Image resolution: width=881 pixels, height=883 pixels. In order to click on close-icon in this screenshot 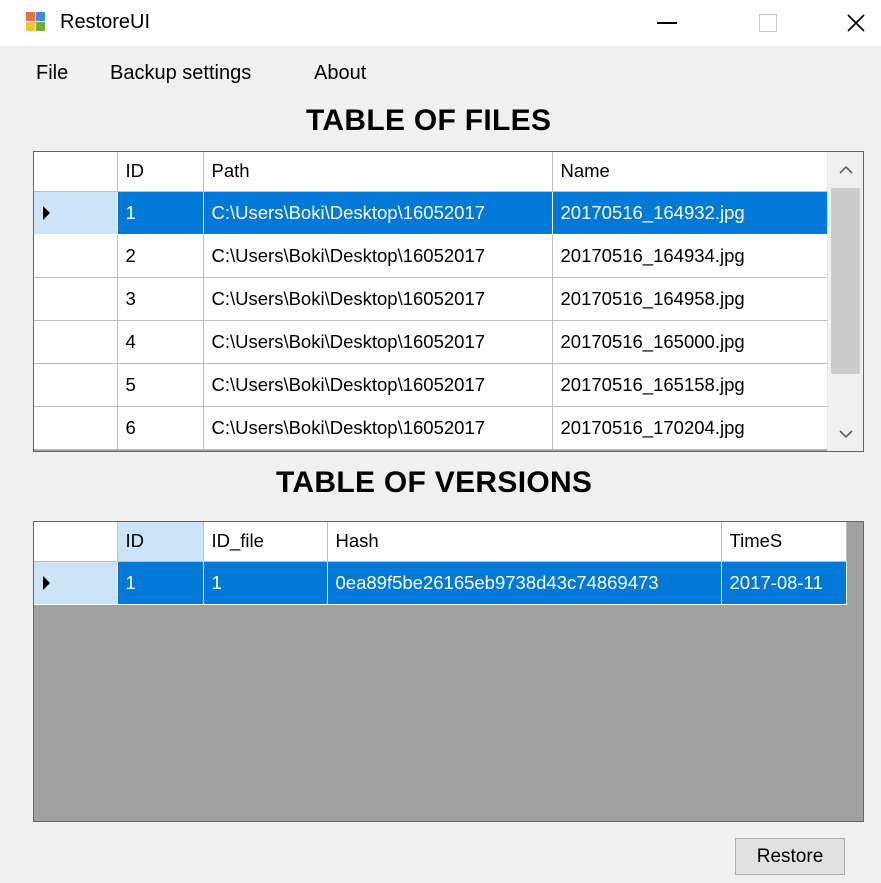, I will do `click(856, 23)`.